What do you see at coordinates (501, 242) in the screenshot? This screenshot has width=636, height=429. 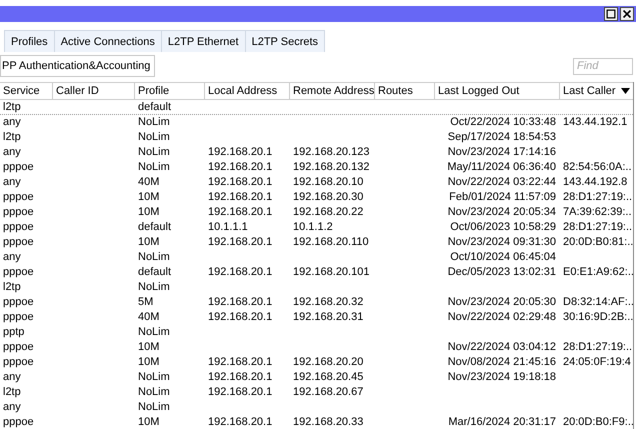 I see `table-cell-text: Nov/23/2024 09:31:30` at bounding box center [501, 242].